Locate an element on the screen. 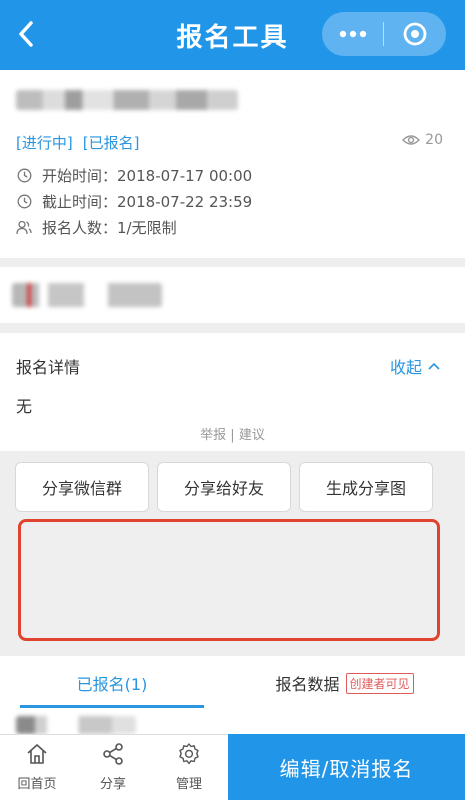  suggest-link: 建议 is located at coordinates (252, 435).